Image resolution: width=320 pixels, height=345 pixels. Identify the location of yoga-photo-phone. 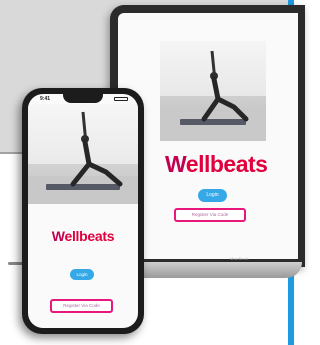
(83, 154).